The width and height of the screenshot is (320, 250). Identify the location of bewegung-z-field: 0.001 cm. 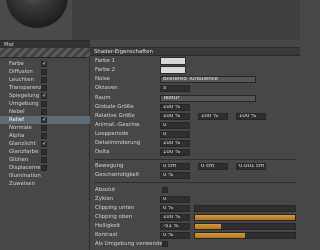
(251, 166).